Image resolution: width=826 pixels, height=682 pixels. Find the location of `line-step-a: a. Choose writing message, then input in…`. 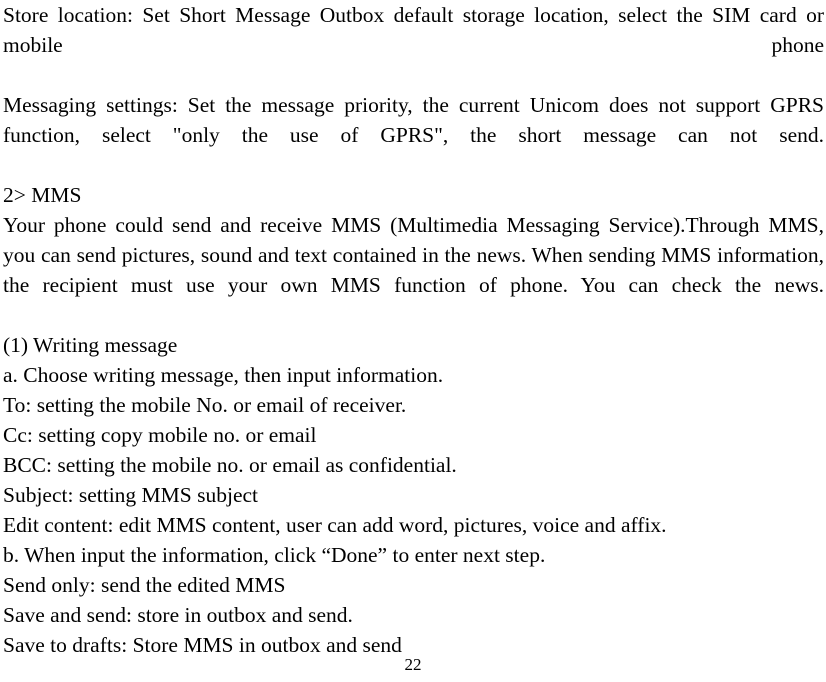

line-step-a: a. Choose writing message, then input in… is located at coordinates (223, 375).